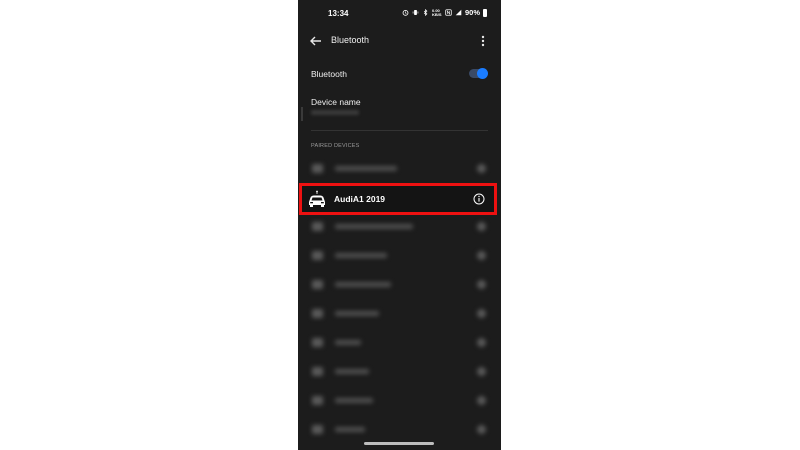 This screenshot has height=450, width=800. What do you see at coordinates (335, 112) in the screenshot?
I see `device-name-value-blurred` at bounding box center [335, 112].